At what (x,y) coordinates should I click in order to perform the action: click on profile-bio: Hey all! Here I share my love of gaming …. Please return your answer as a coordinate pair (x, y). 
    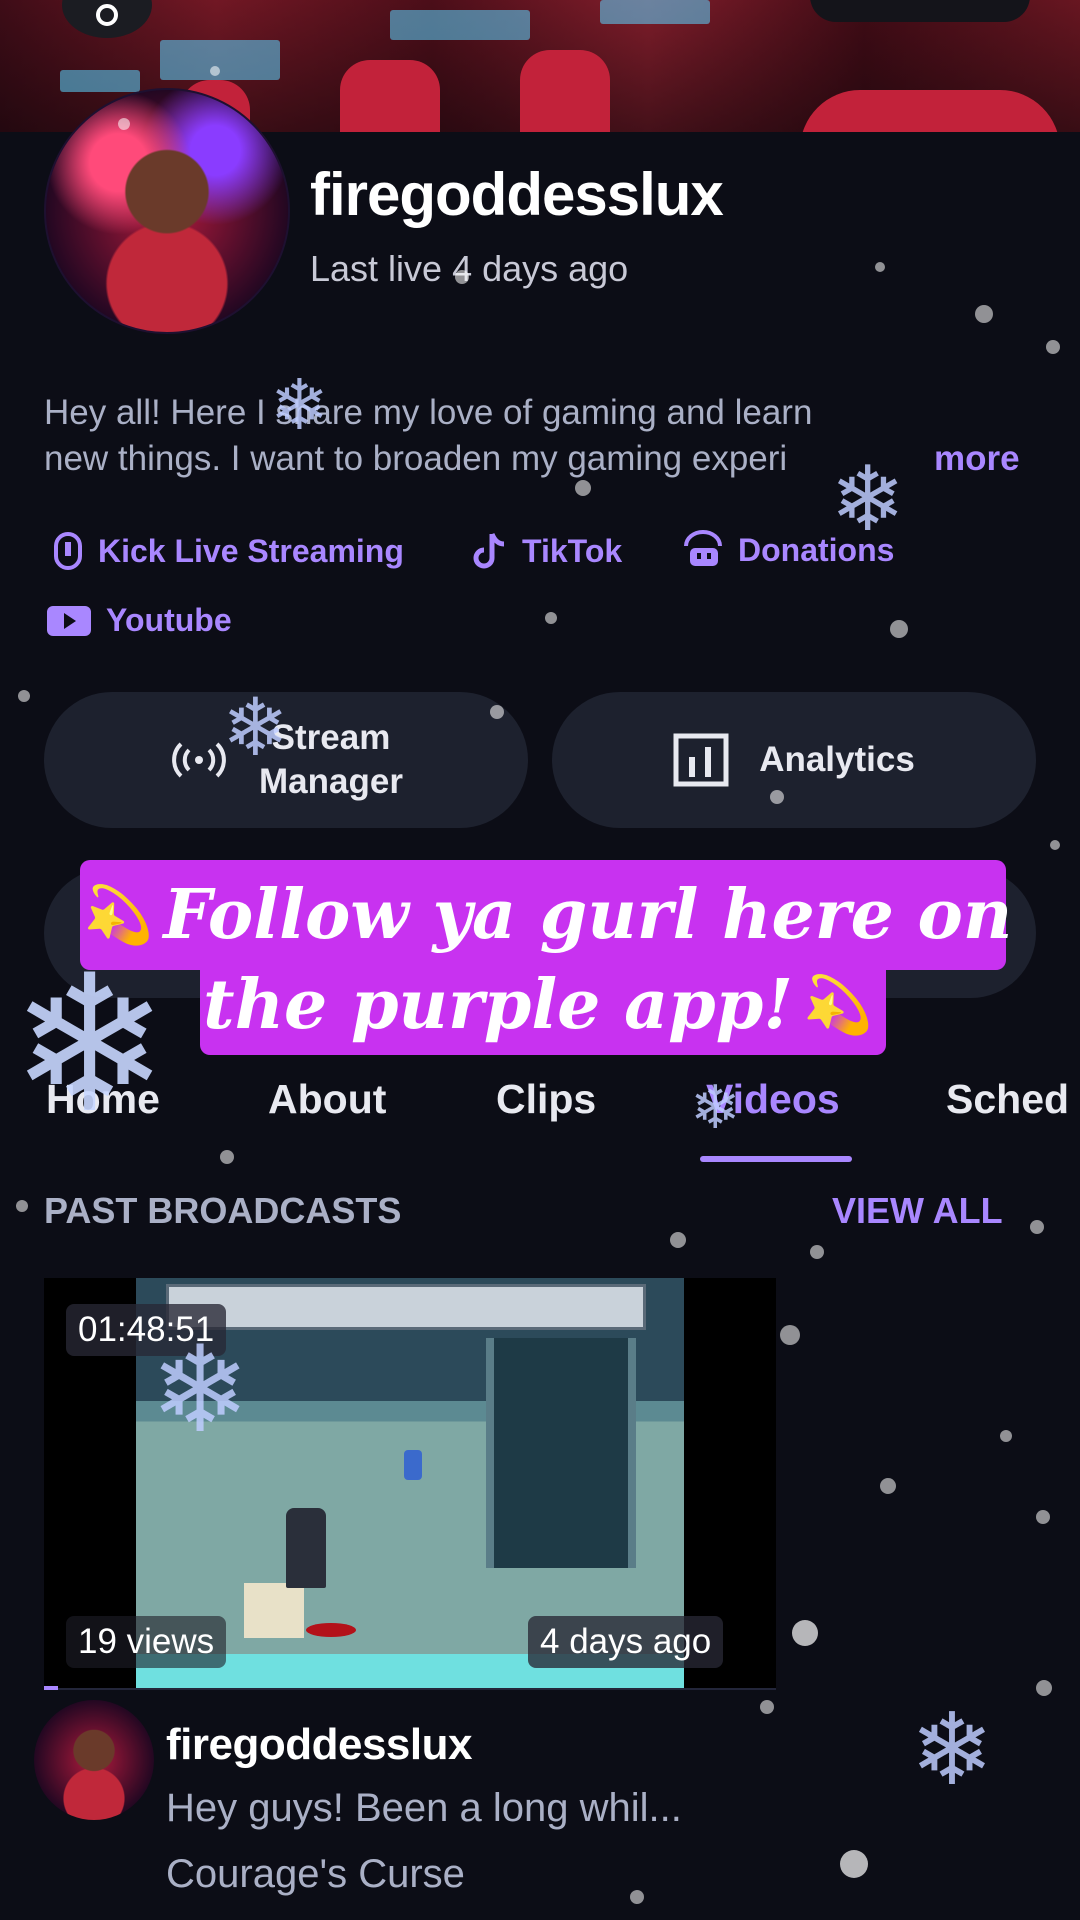
    Looking at the image, I should click on (539, 436).